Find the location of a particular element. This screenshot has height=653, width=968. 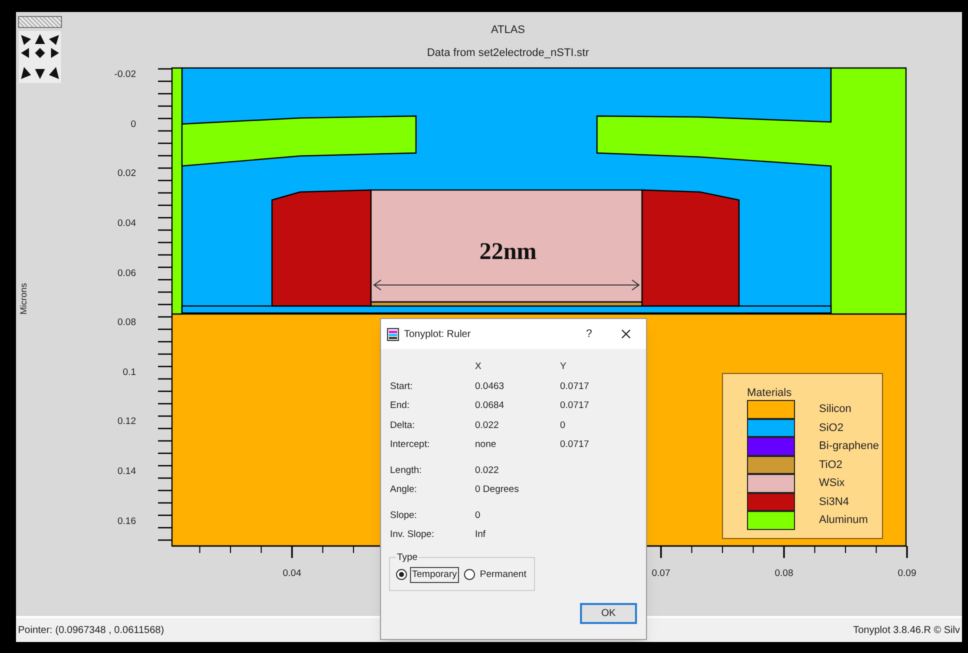

dimension-label: 22nm is located at coordinates (508, 252).